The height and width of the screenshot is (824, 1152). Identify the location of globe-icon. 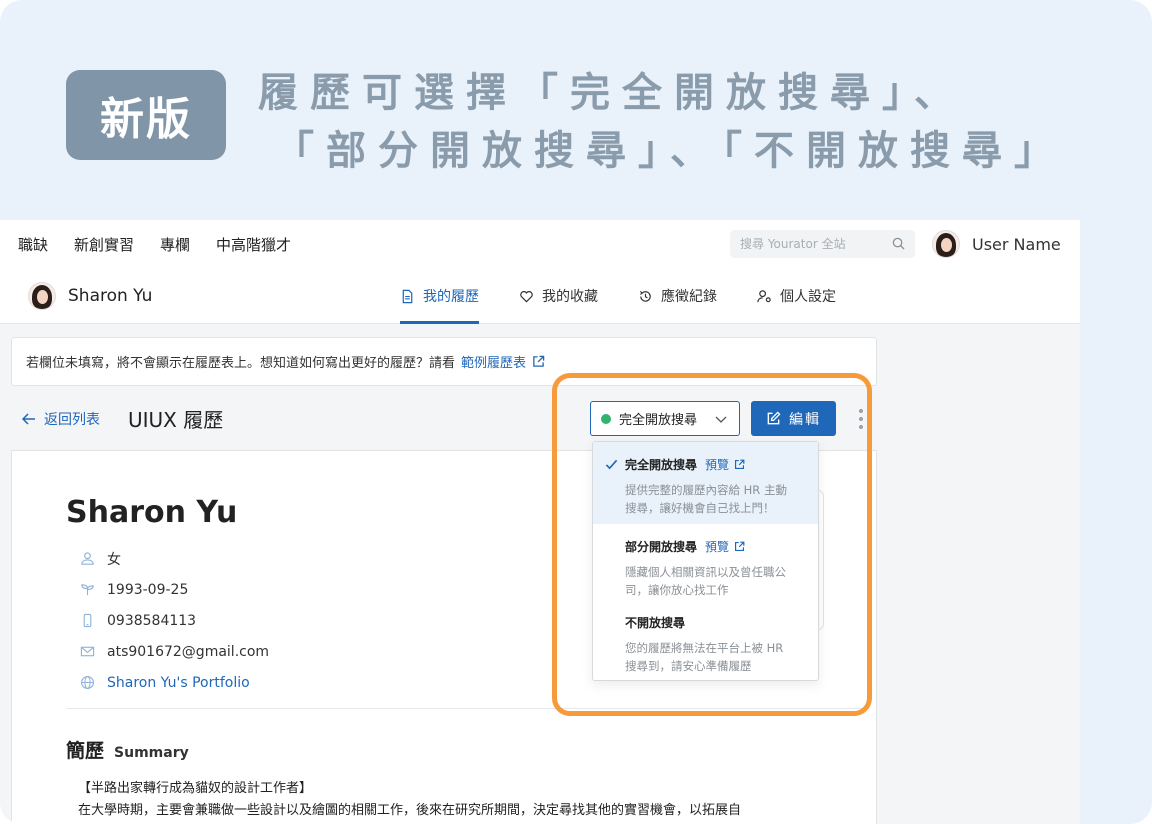
(87, 682).